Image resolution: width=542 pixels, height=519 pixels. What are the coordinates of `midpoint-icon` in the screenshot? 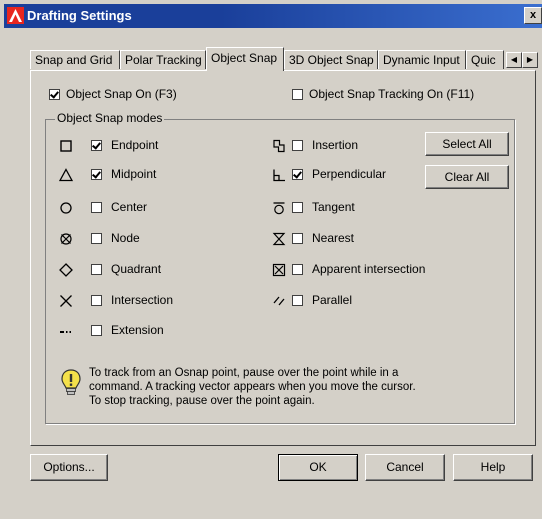 It's located at (66, 175).